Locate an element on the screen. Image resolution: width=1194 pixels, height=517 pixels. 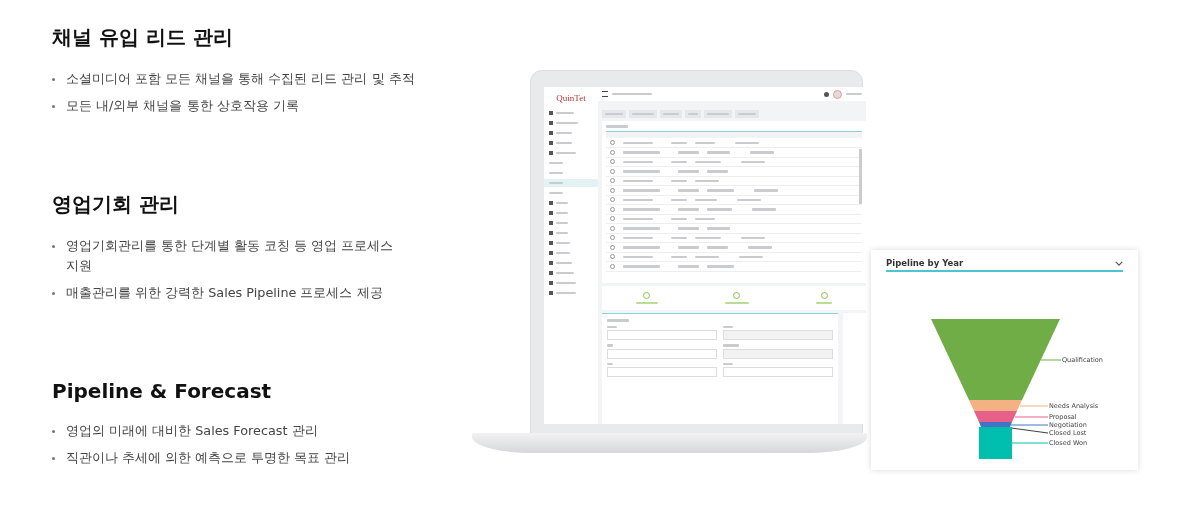
bullet-text: 모든 내/외부 채널을 통한 상호작용 기록 is located at coordinates (183, 106).